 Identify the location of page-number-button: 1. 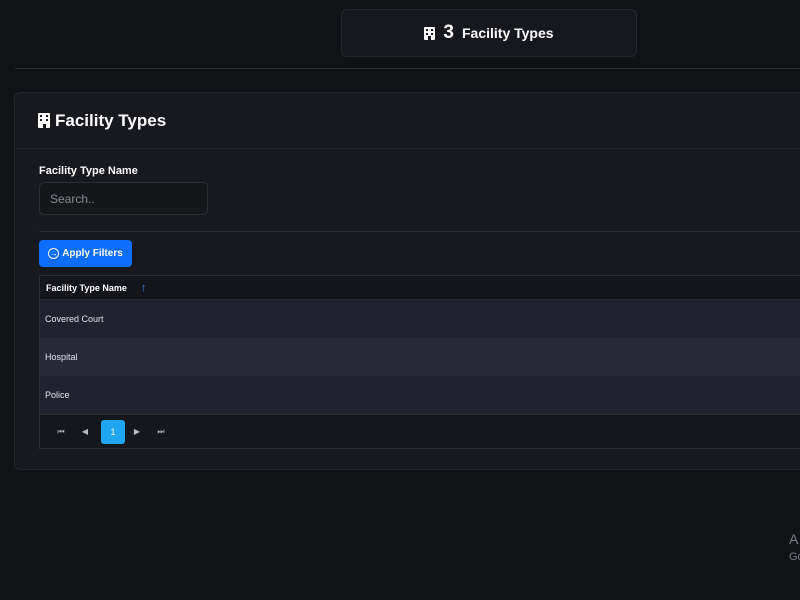
(113, 431).